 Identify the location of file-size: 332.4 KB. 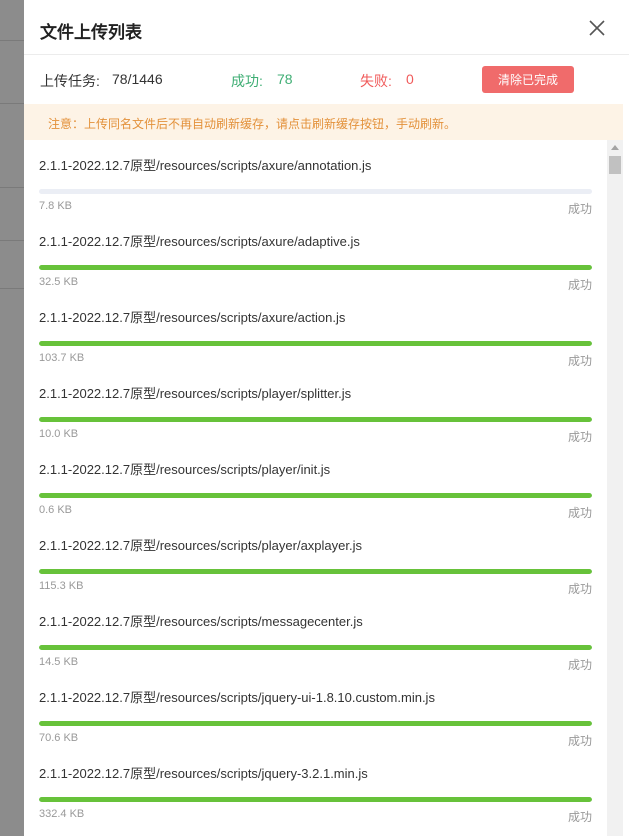
(62, 814).